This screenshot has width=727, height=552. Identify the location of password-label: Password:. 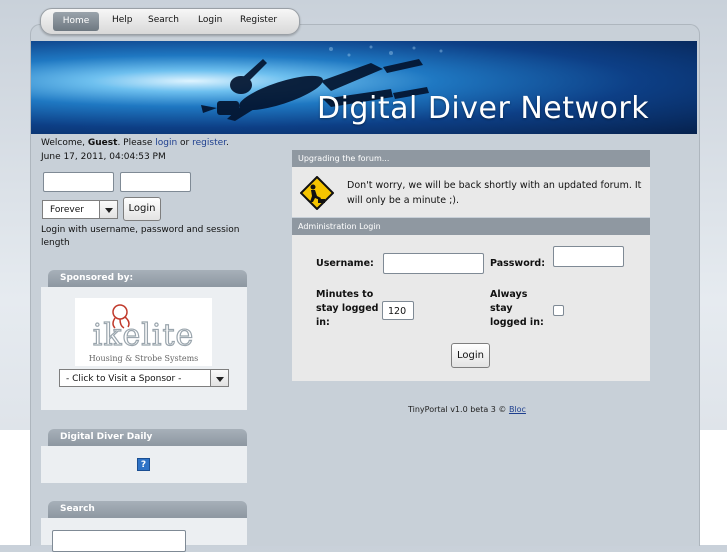
(518, 263).